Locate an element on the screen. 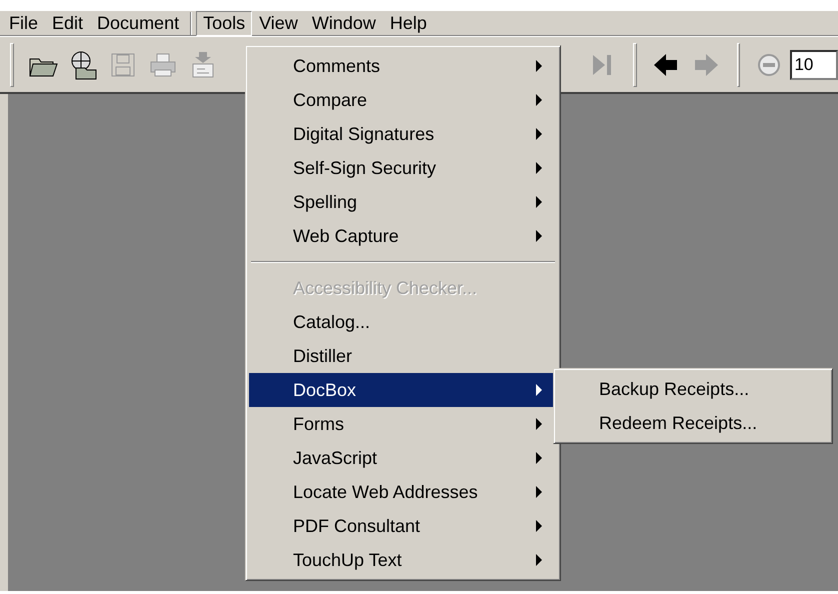  menu-item: Window is located at coordinates (343, 23).